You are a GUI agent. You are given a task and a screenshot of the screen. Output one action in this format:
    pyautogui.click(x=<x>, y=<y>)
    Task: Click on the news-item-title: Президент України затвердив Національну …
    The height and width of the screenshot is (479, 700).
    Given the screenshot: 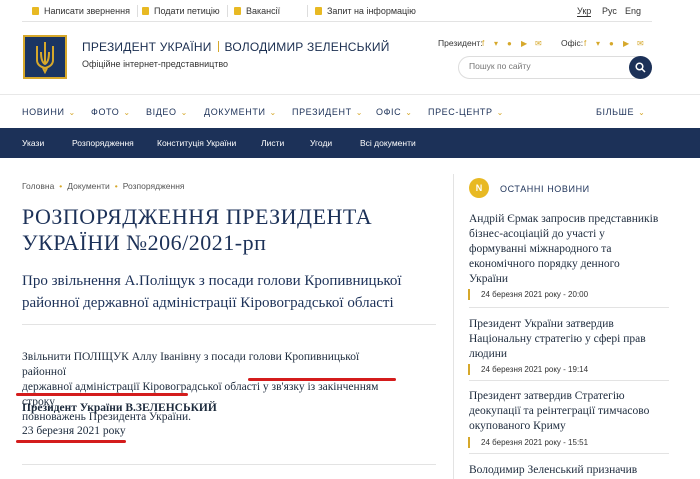 What is the action you would take?
    pyautogui.click(x=571, y=339)
    